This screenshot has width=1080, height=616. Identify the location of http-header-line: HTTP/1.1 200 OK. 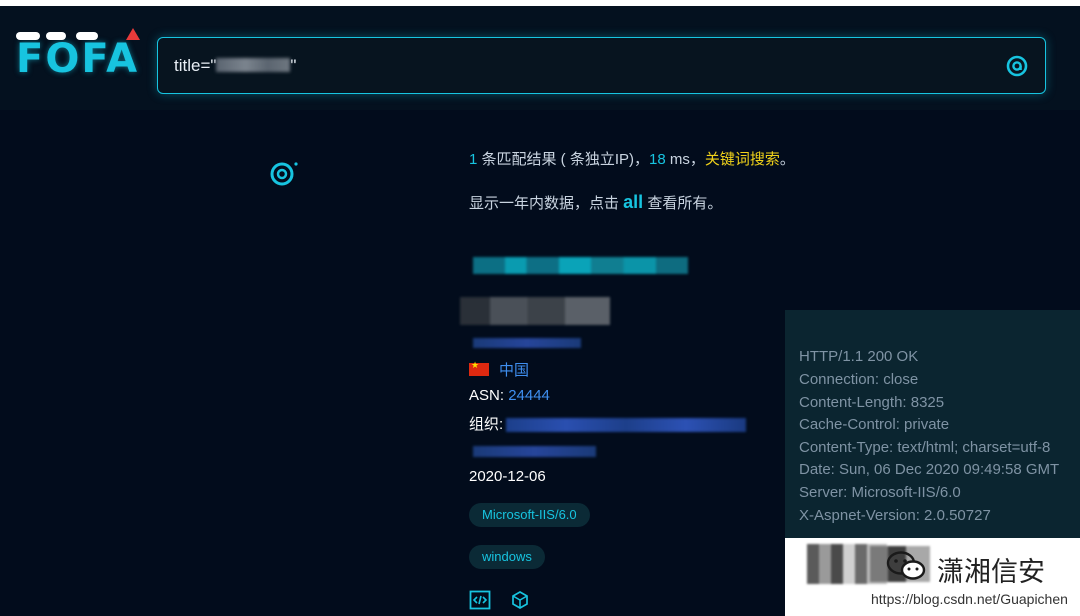
(859, 356).